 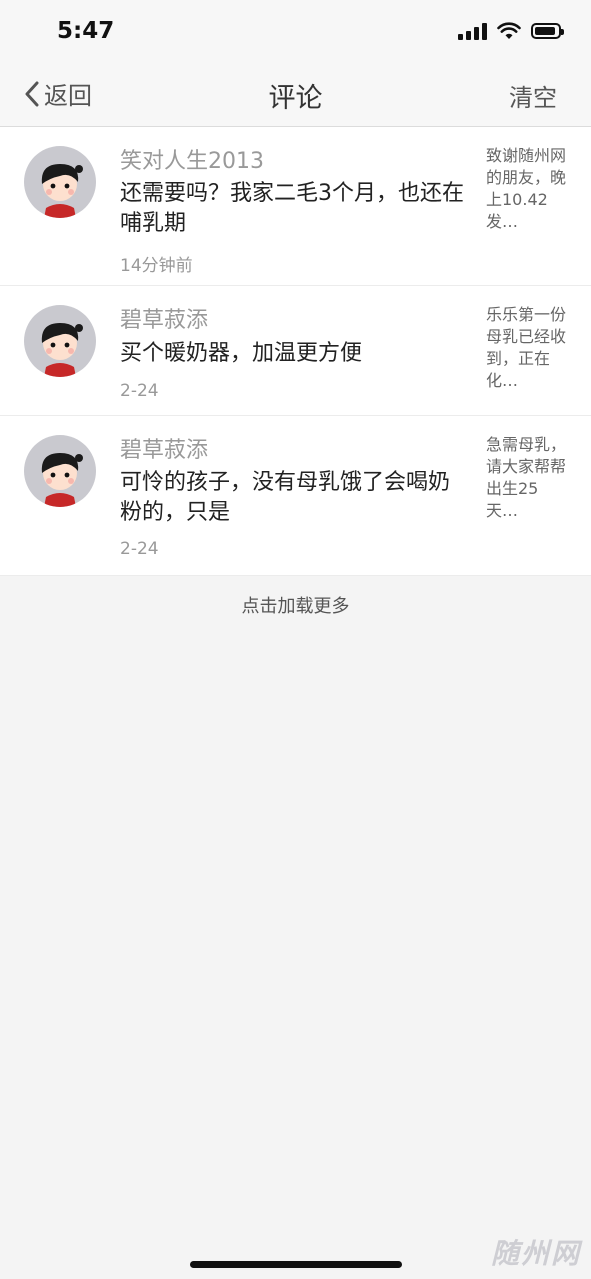 I want to click on status-icons, so click(x=511, y=31).